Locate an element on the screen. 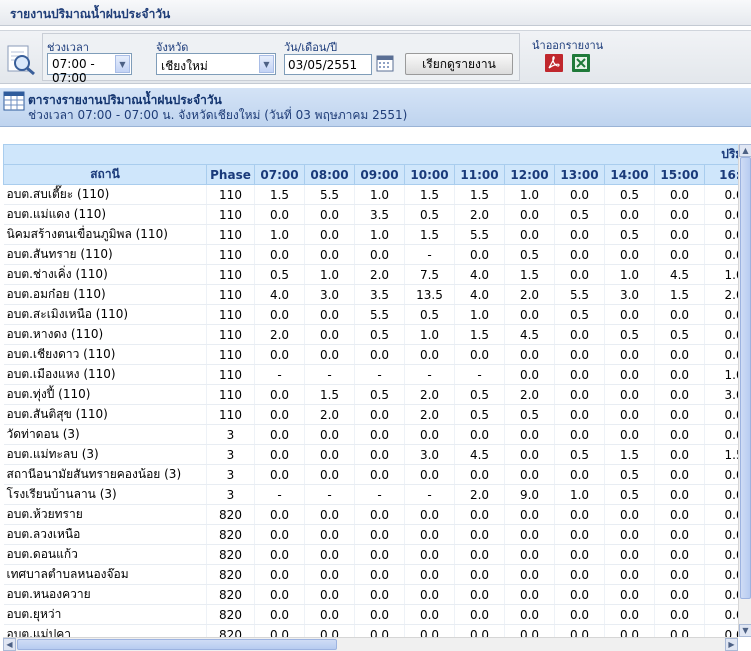 This screenshot has width=751, height=651. column-header-station: สถานี is located at coordinates (105, 174).